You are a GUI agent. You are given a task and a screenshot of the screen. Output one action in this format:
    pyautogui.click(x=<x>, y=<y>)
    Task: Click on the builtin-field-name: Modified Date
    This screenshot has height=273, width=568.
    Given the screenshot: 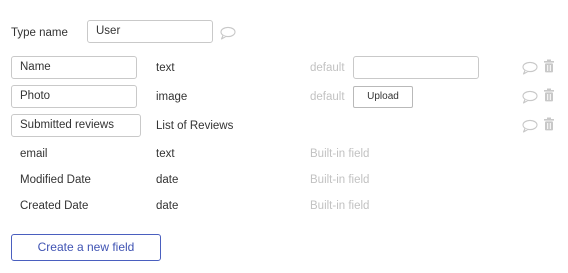 What is the action you would take?
    pyautogui.click(x=55, y=180)
    